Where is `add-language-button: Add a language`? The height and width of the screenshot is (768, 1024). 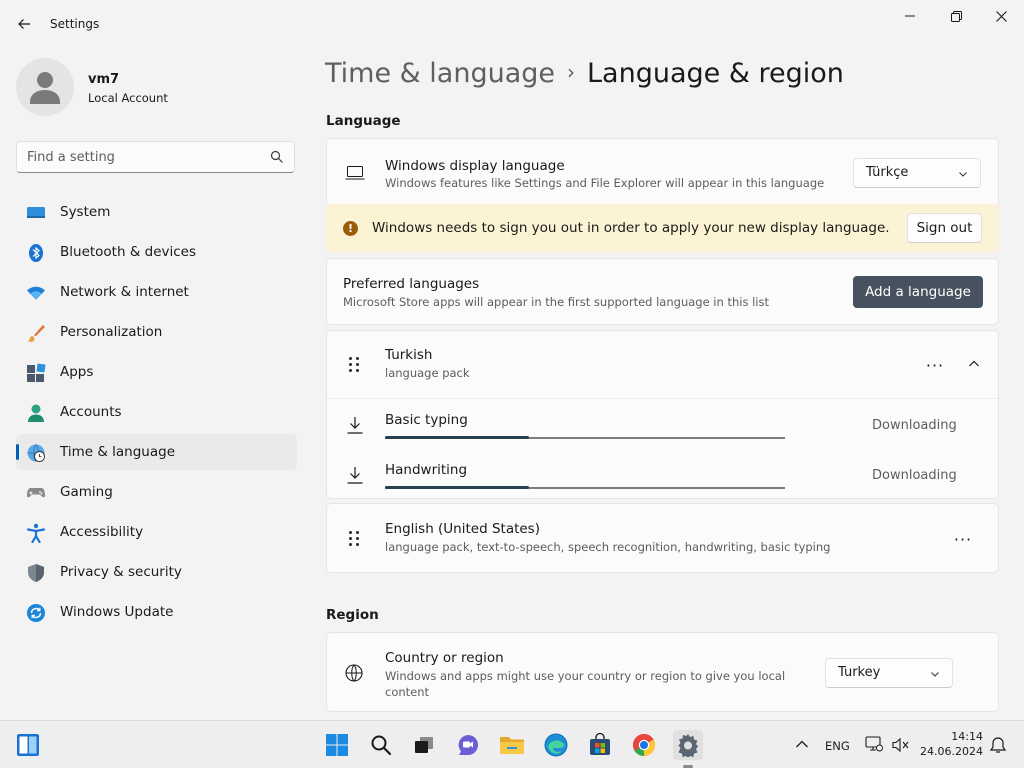 add-language-button: Add a language is located at coordinates (918, 292).